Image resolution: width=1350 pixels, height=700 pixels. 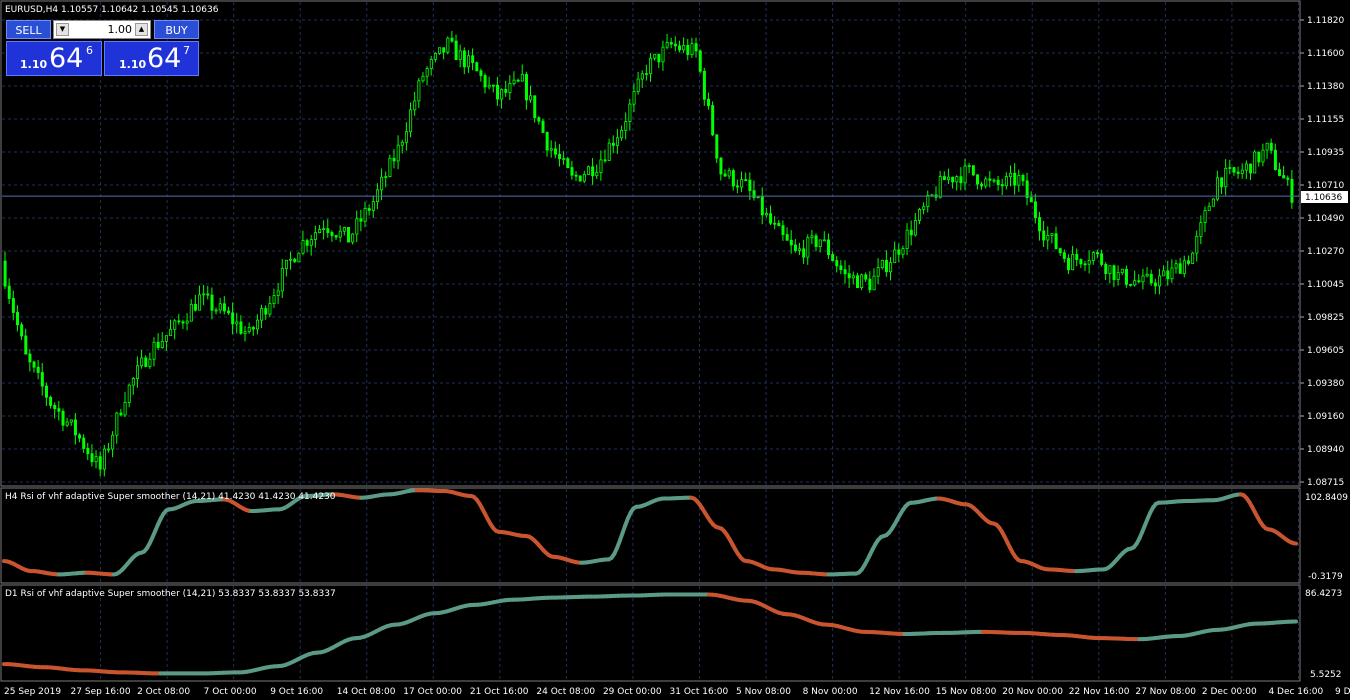 What do you see at coordinates (632, 692) in the screenshot?
I see `time-tick-label: 29 Oct 00:00` at bounding box center [632, 692].